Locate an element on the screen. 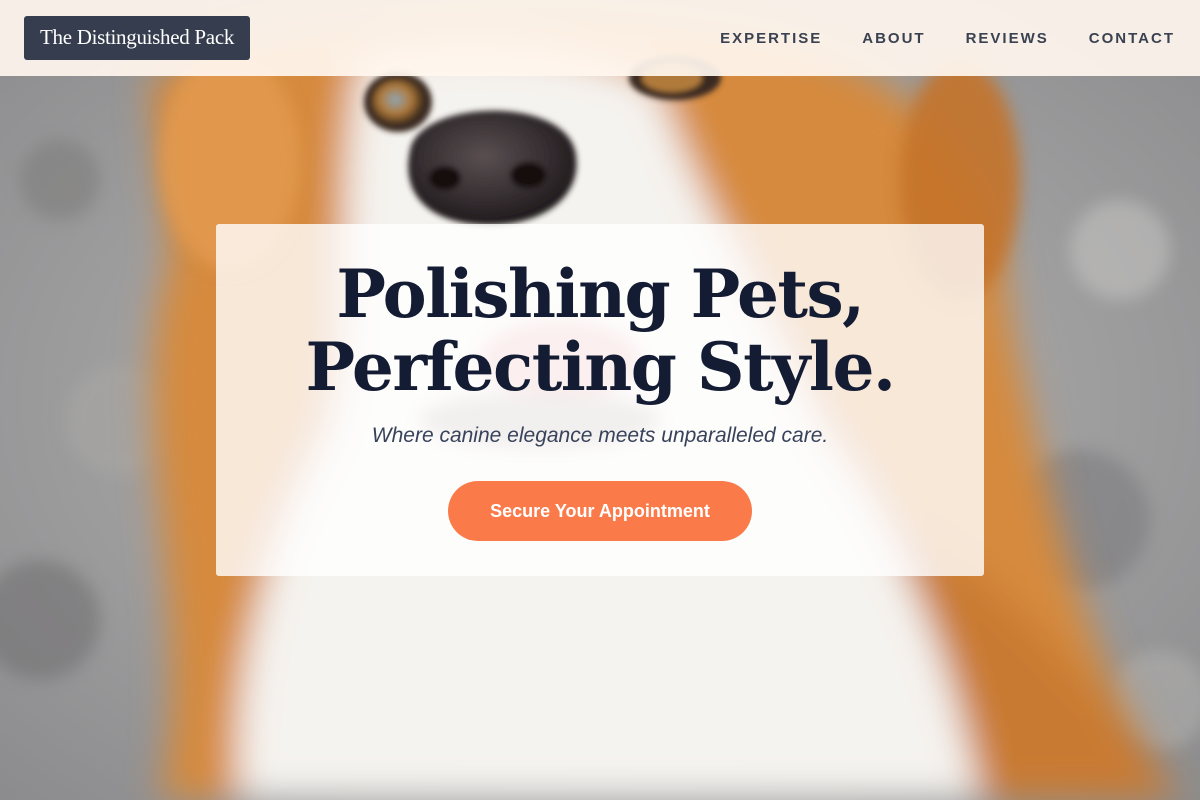 The height and width of the screenshot is (800, 1200). nav-link-contact: CONTACT is located at coordinates (1132, 38).